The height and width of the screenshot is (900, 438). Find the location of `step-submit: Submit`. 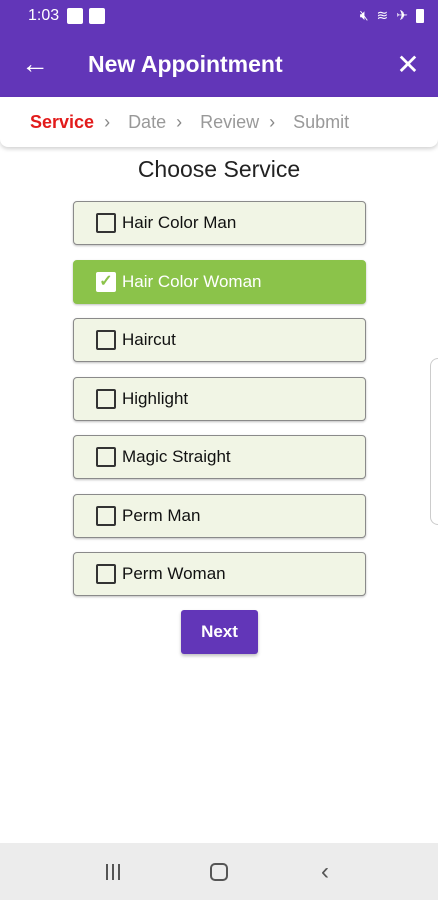

step-submit: Submit is located at coordinates (321, 122).